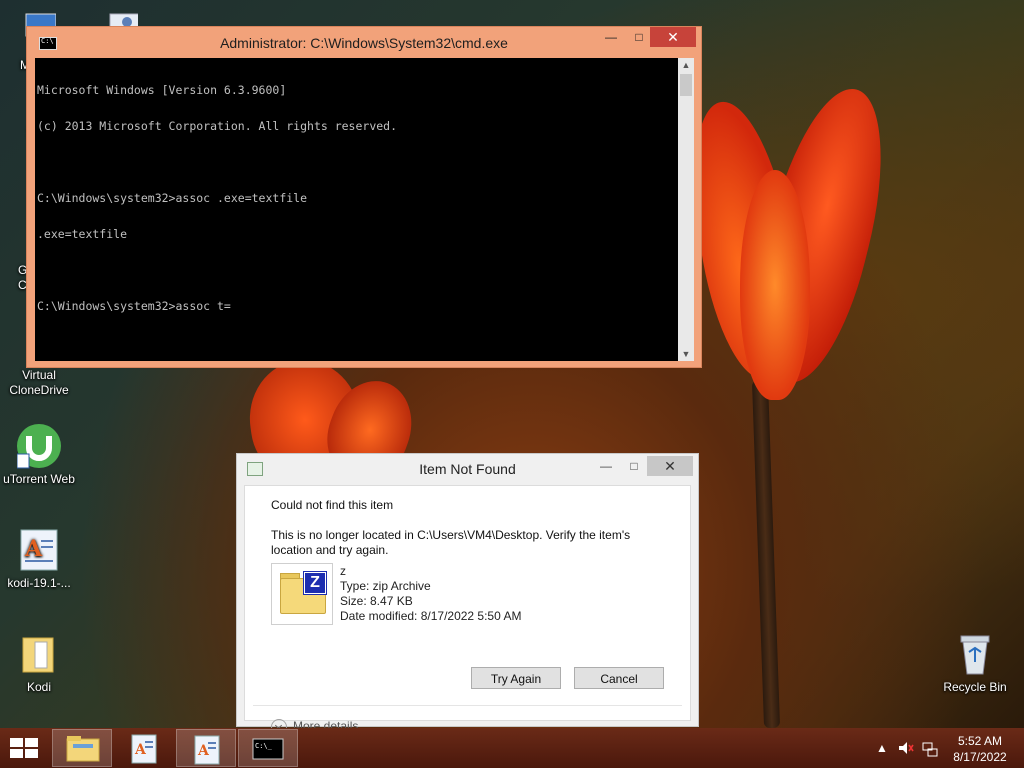  What do you see at coordinates (686, 65) in the screenshot?
I see `scroll-up-icon: ▲` at bounding box center [686, 65].